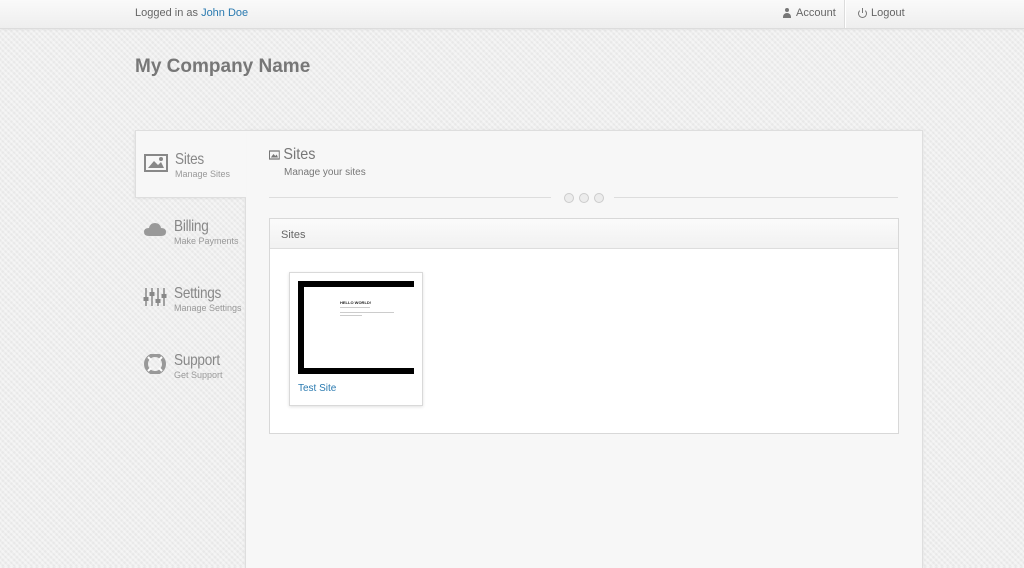 The width and height of the screenshot is (1024, 568). I want to click on company-name: My Company Name, so click(223, 66).